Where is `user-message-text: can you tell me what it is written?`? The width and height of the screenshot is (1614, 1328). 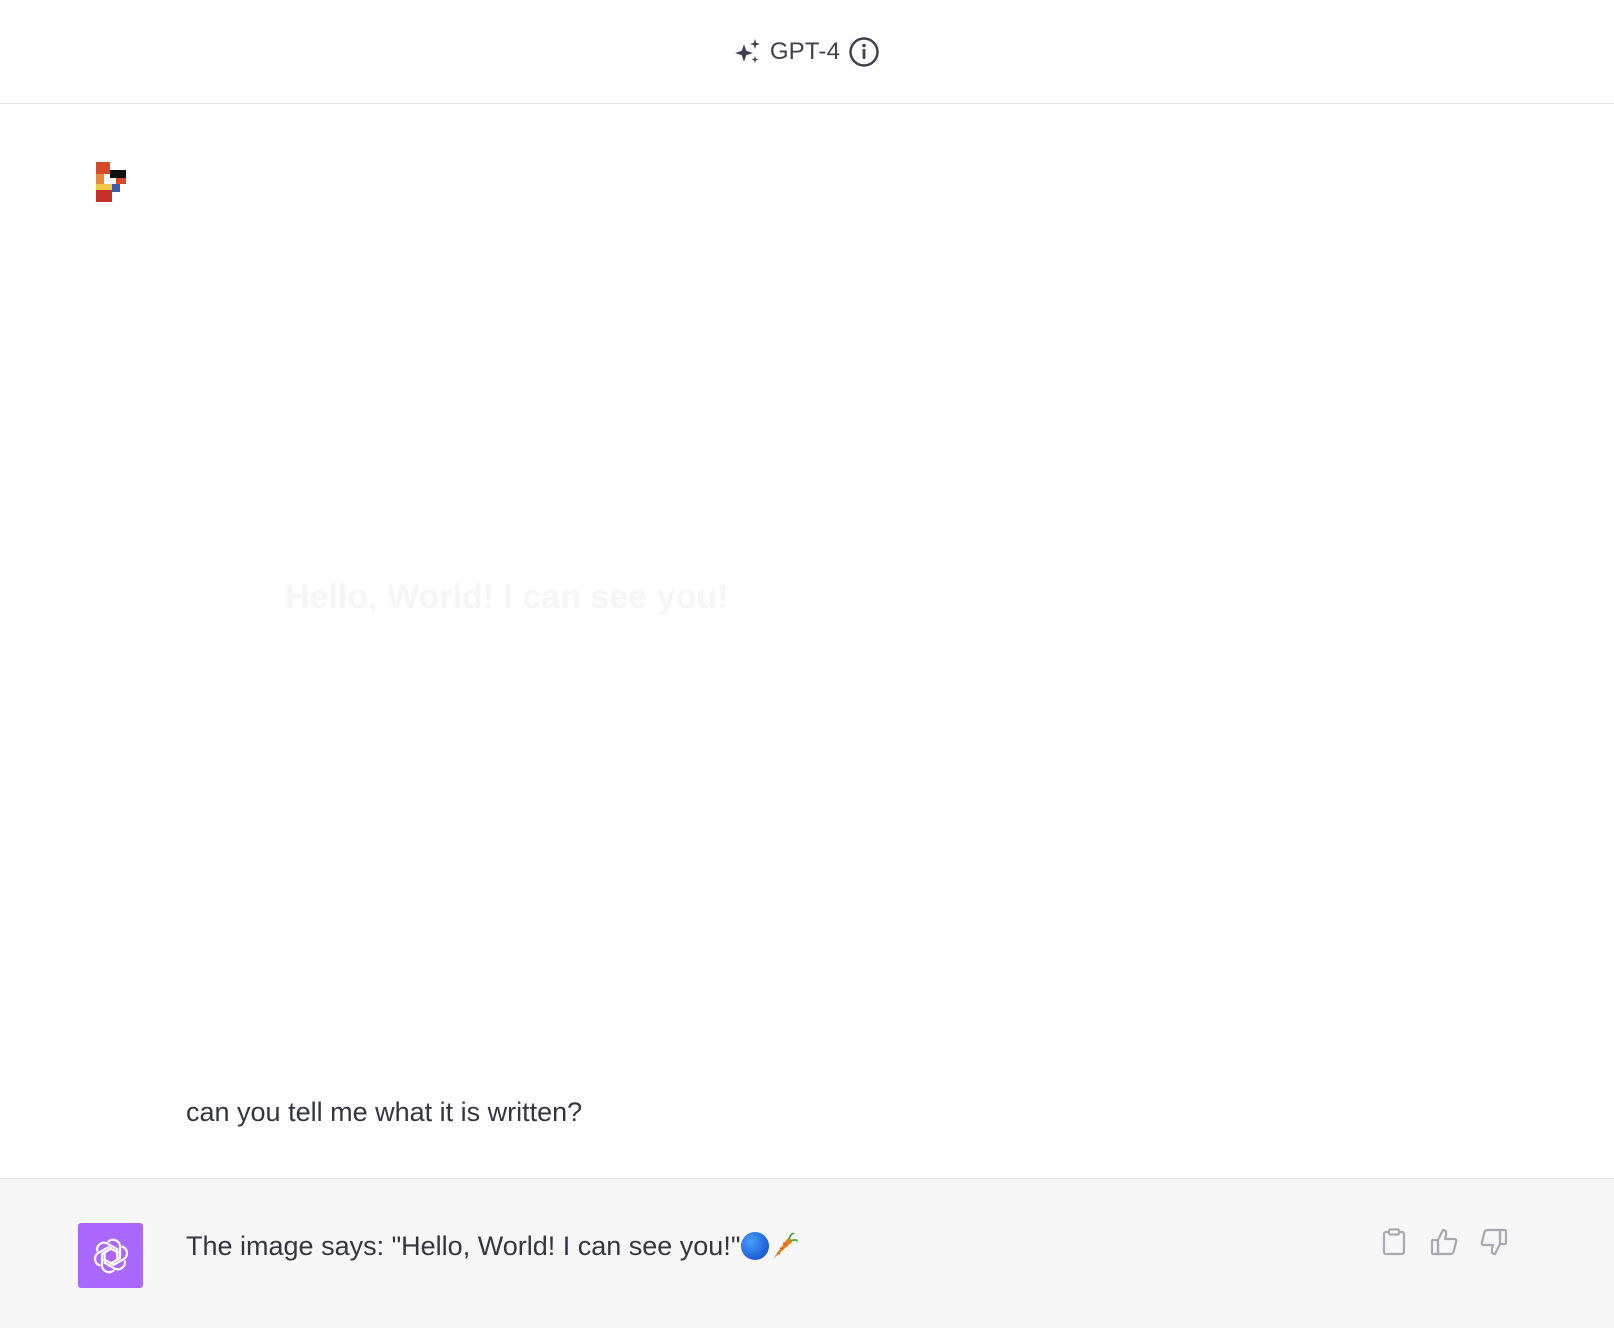
user-message-text: can you tell me what it is written? is located at coordinates (384, 1112).